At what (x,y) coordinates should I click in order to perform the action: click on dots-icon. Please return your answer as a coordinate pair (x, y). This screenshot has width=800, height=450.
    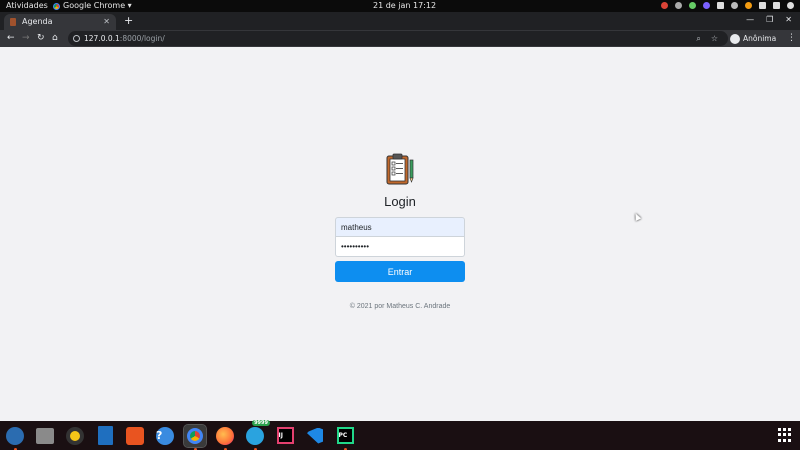
    Looking at the image, I should click on (678, 5).